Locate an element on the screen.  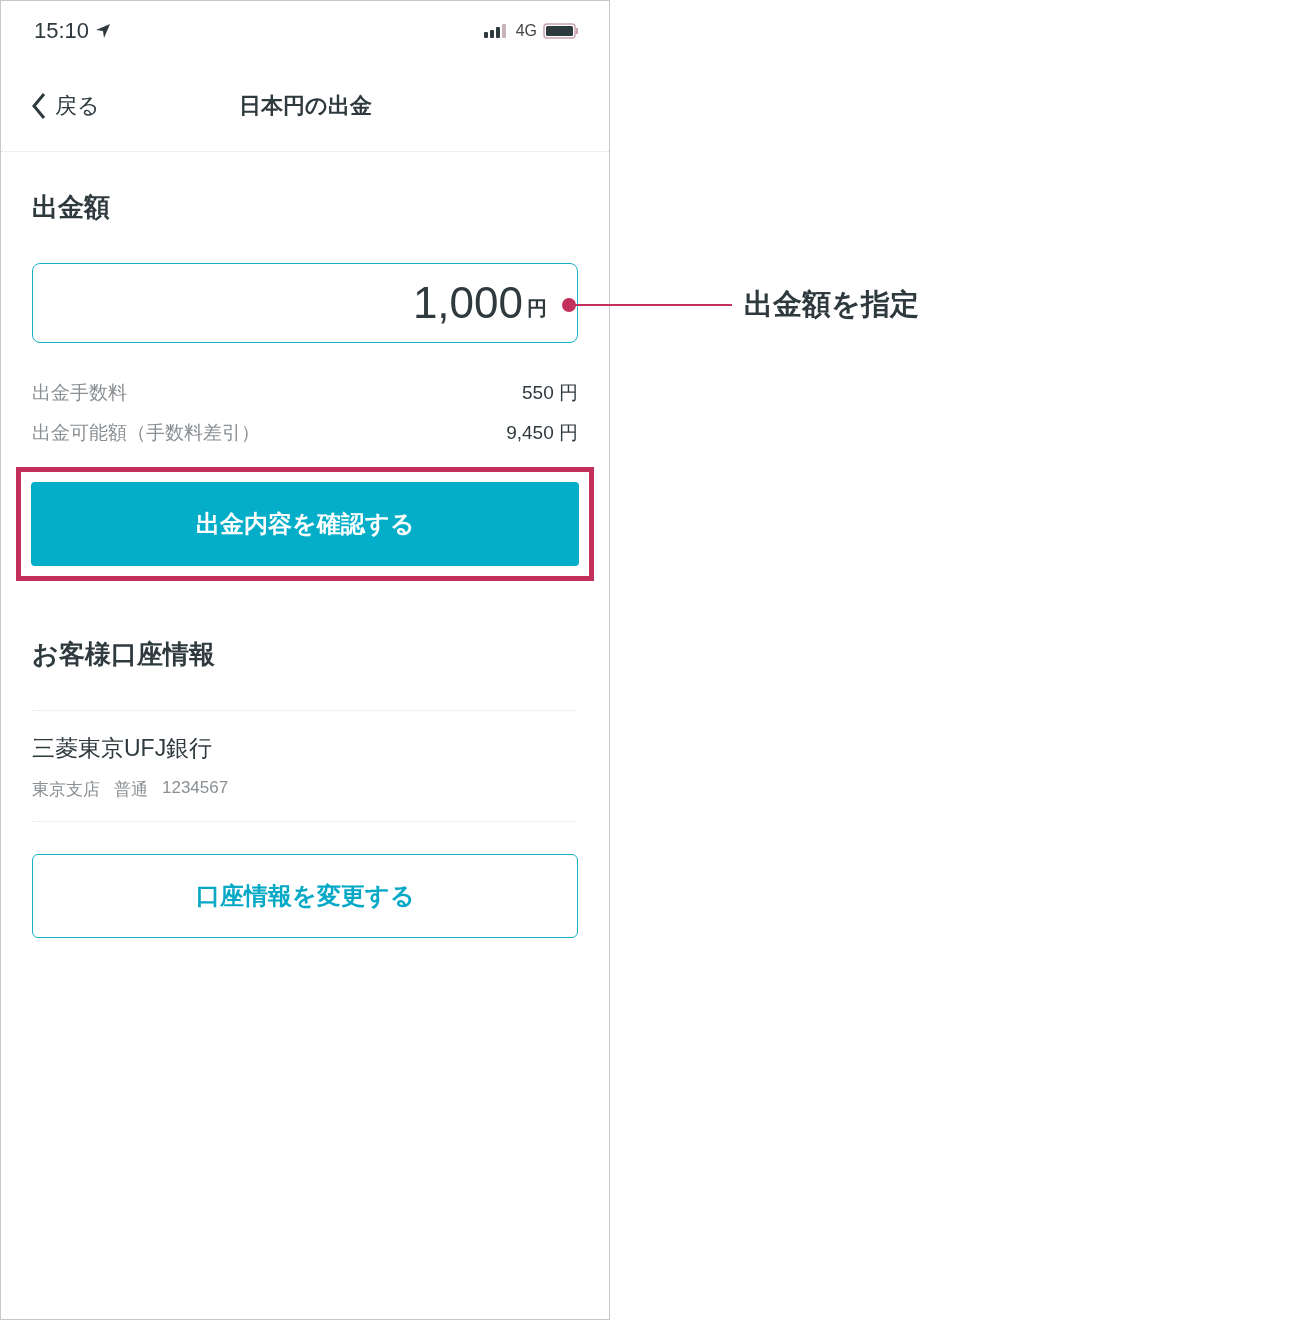
status-time: 15:10 is located at coordinates (62, 31).